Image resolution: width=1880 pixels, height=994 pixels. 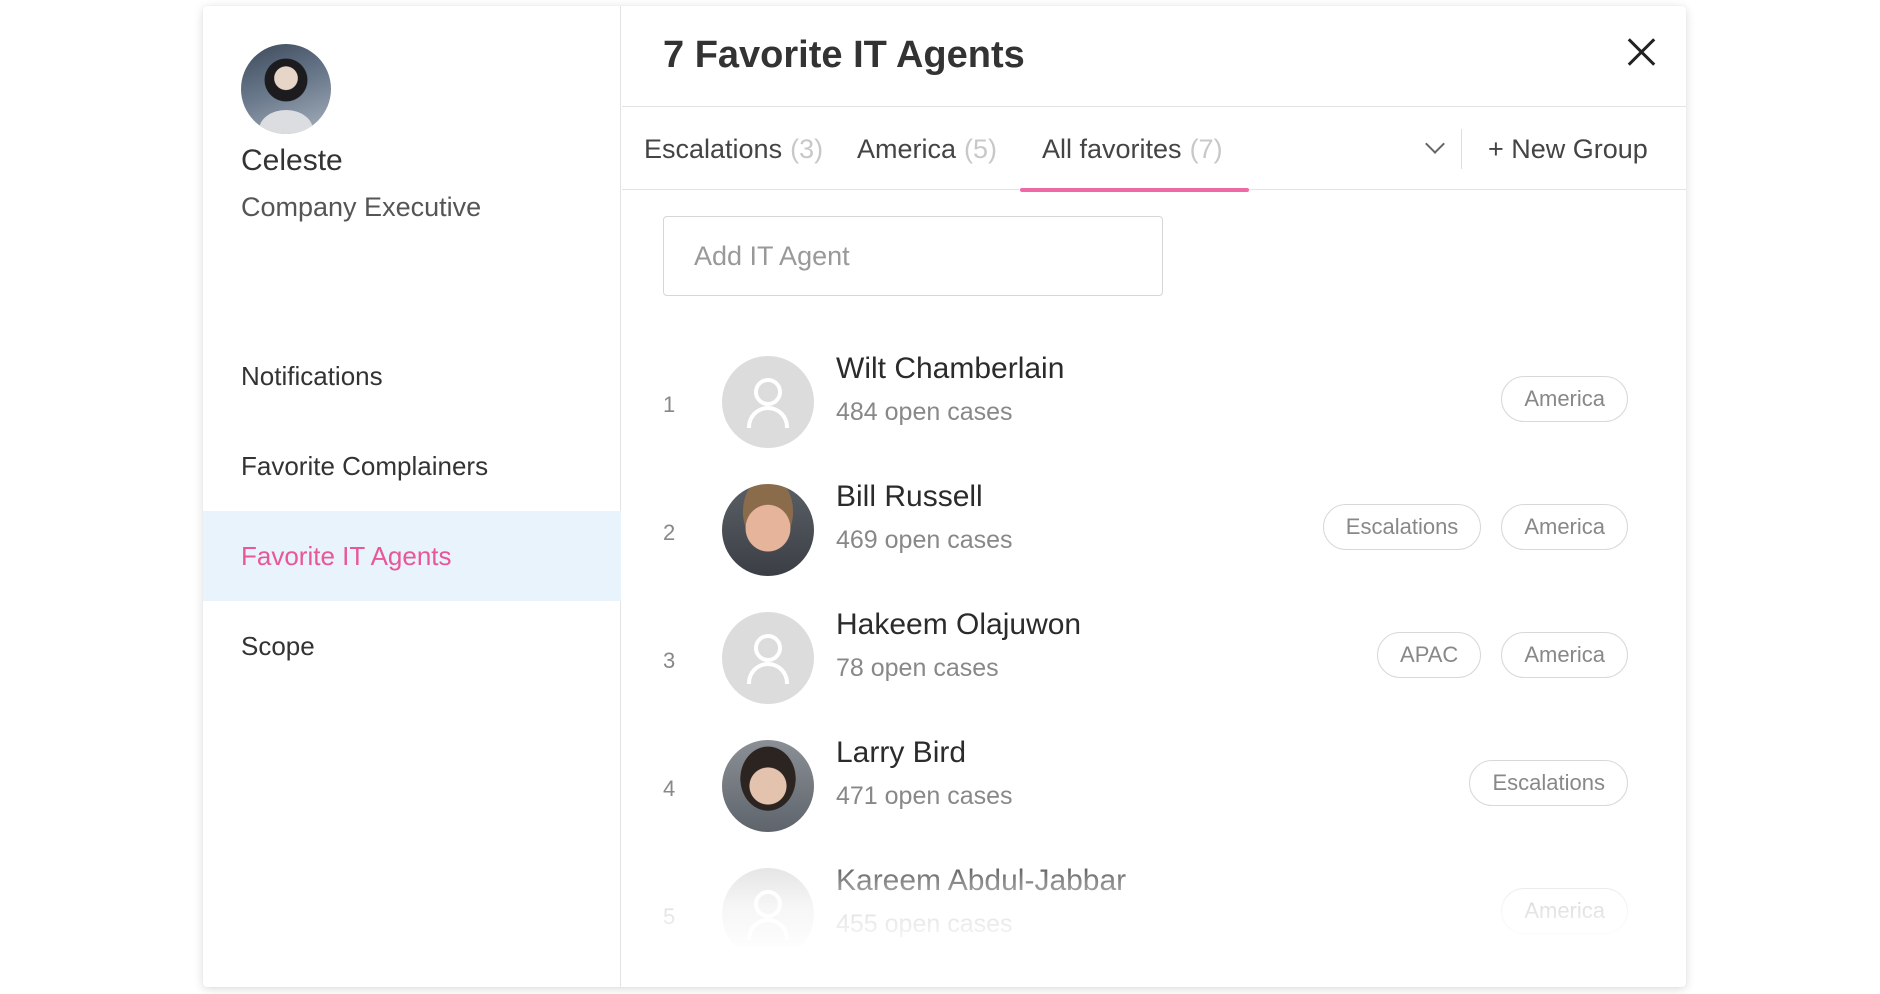 What do you see at coordinates (1436, 149) in the screenshot?
I see `chevron-down-icon` at bounding box center [1436, 149].